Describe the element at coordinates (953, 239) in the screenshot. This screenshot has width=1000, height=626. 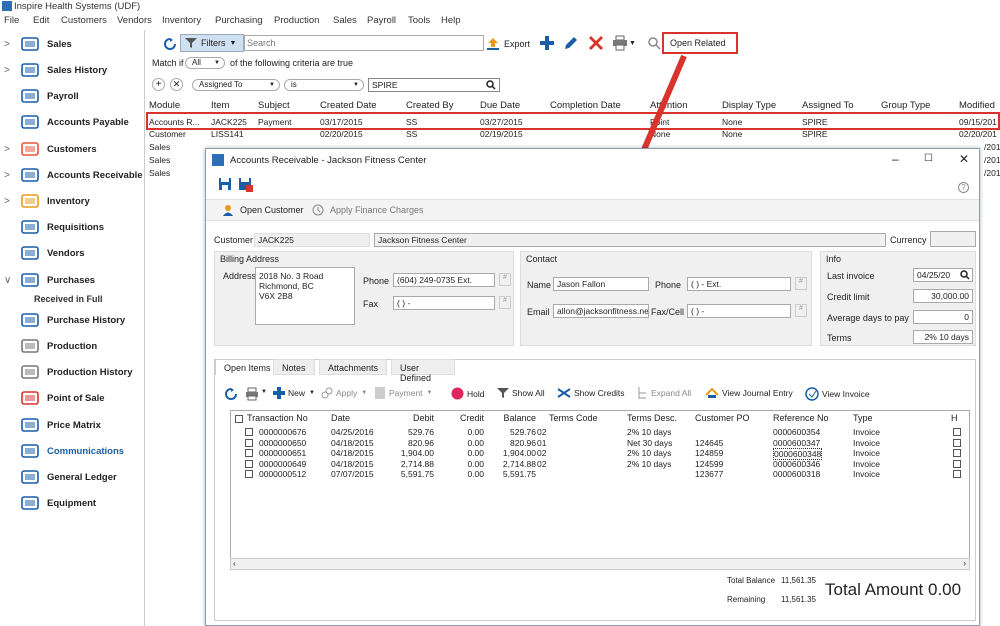
I see `currency-field` at that location.